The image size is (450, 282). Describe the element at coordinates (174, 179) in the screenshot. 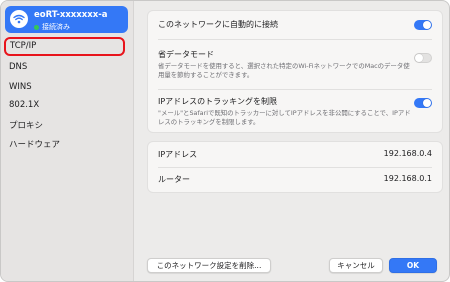

I see `router-label: ルーター` at that location.